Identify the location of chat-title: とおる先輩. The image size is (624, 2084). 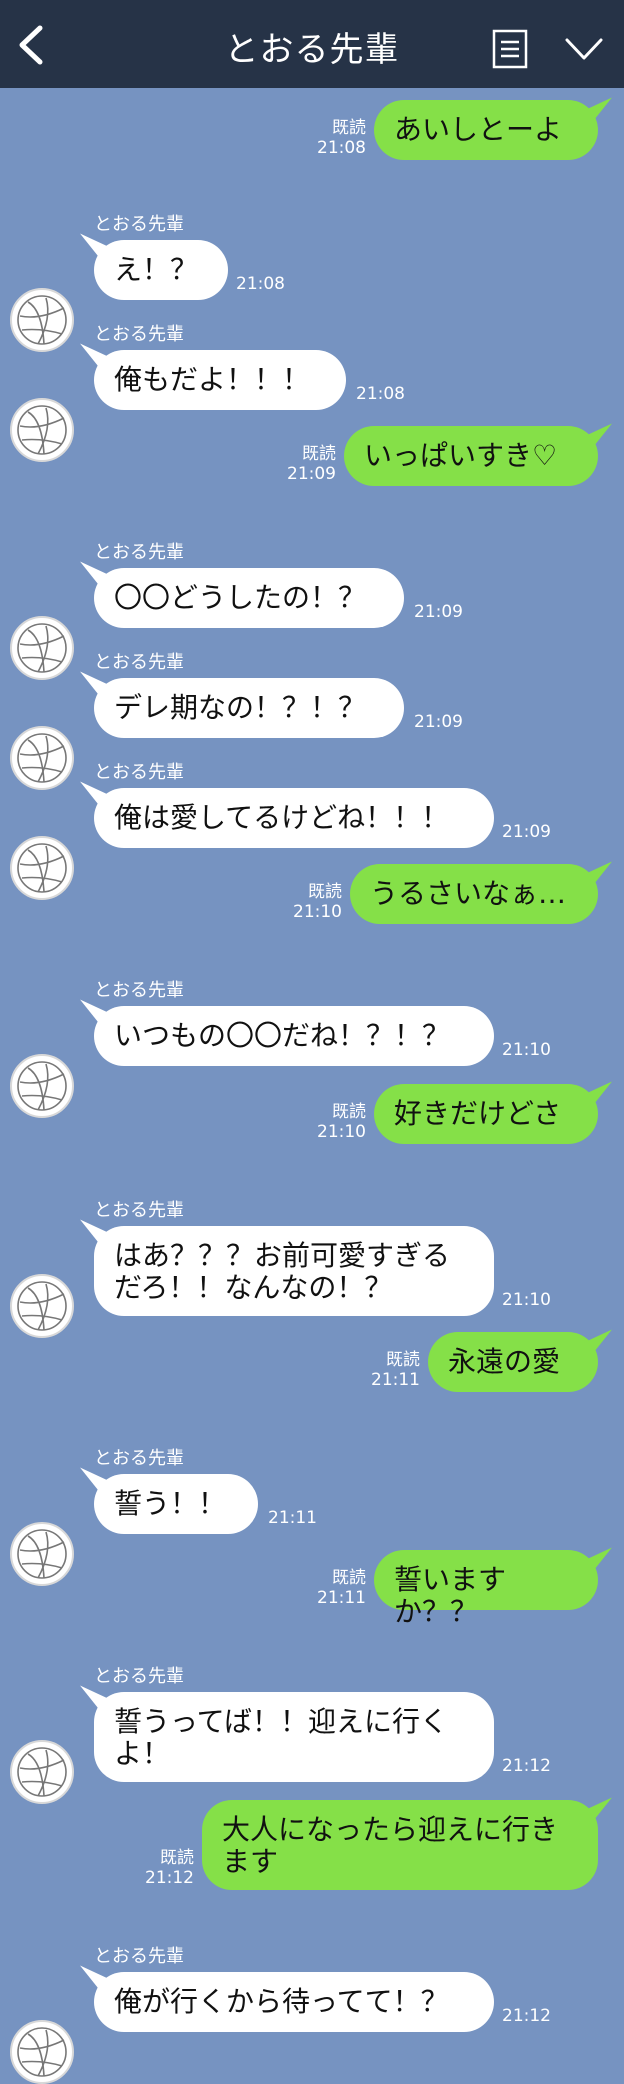
(312, 50).